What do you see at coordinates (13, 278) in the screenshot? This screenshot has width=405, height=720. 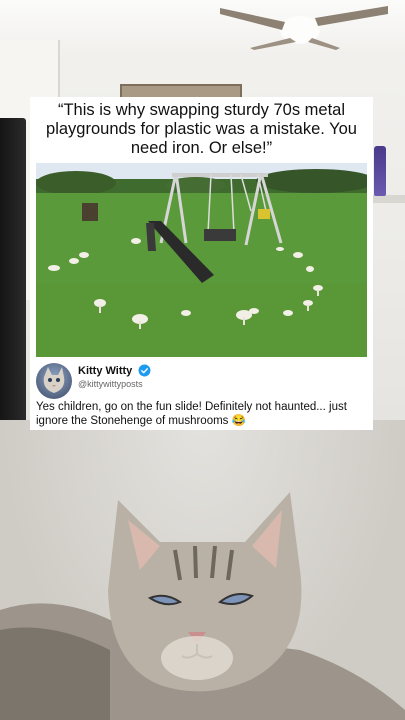 I see `background-speaker` at bounding box center [13, 278].